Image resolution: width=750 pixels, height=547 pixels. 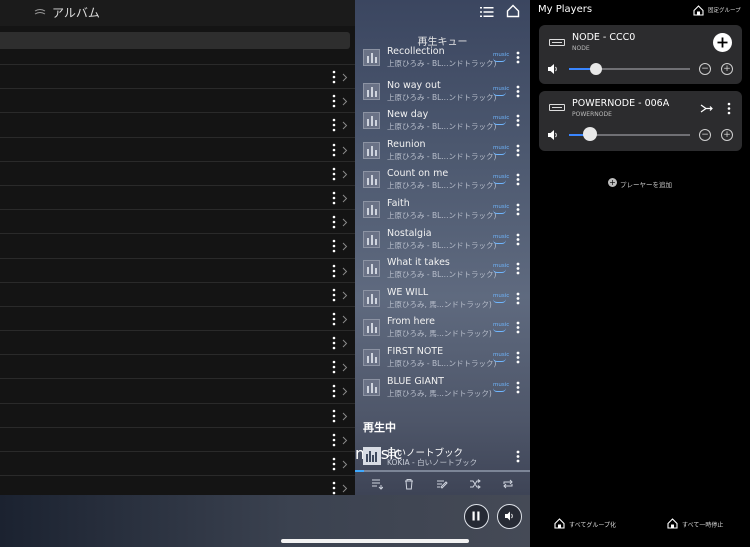 I want to click on track-title: Reunion, so click(x=406, y=144).